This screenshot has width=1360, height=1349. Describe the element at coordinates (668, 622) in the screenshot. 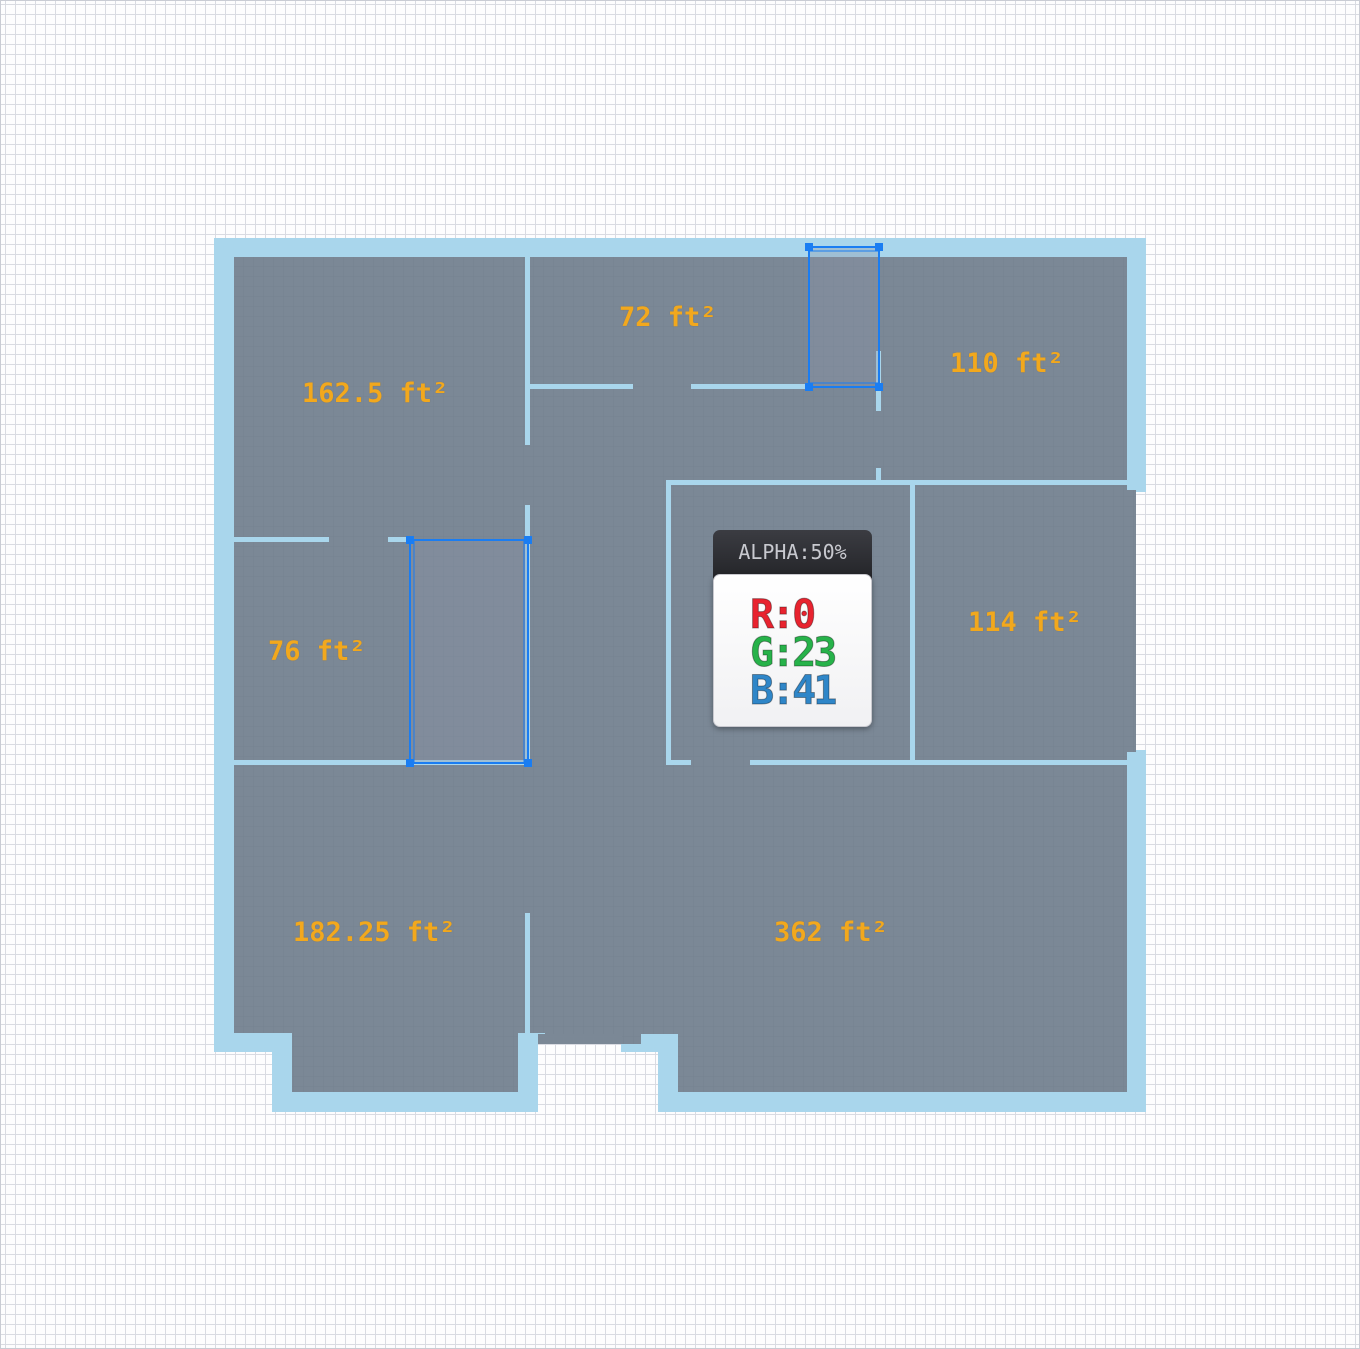

I see `wall-core-left` at that location.